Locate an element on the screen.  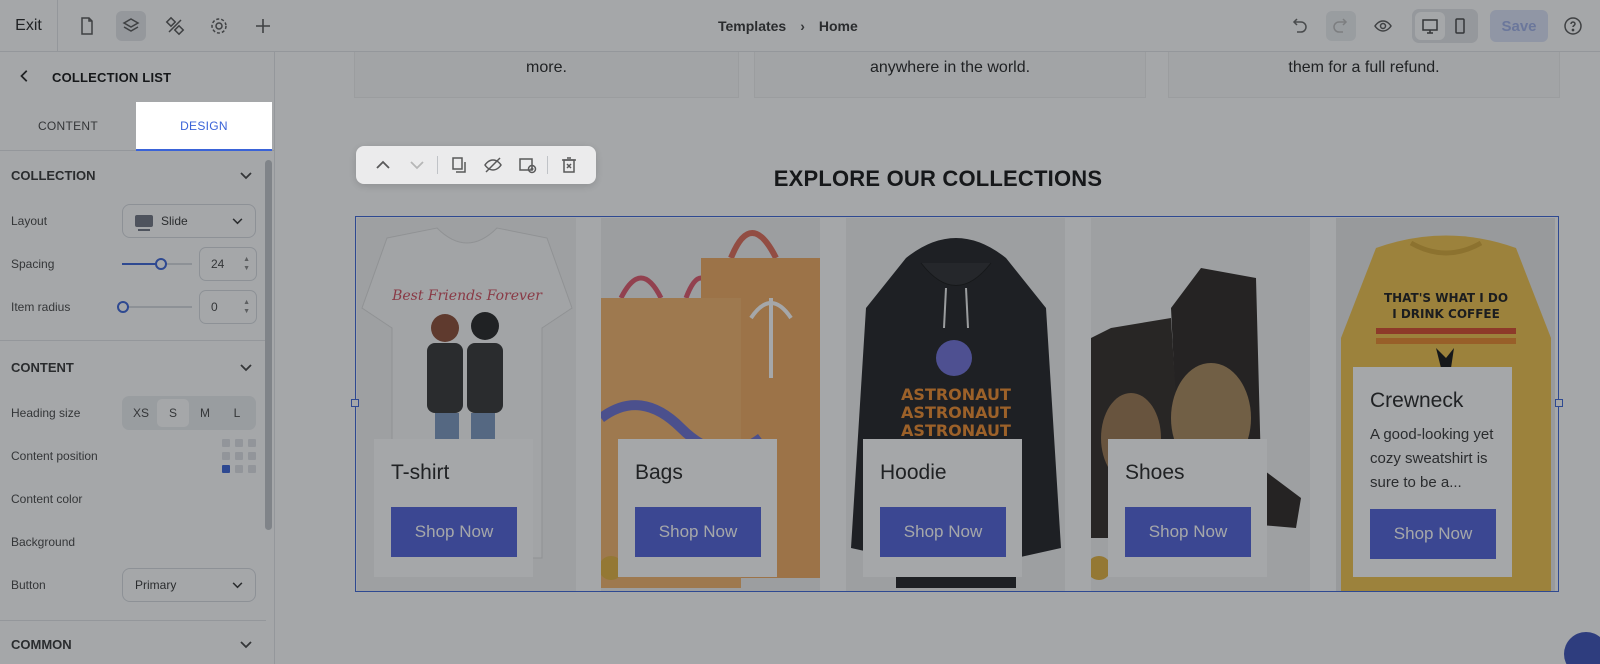
panel-title: COLLECTION LIST is located at coordinates (112, 77).